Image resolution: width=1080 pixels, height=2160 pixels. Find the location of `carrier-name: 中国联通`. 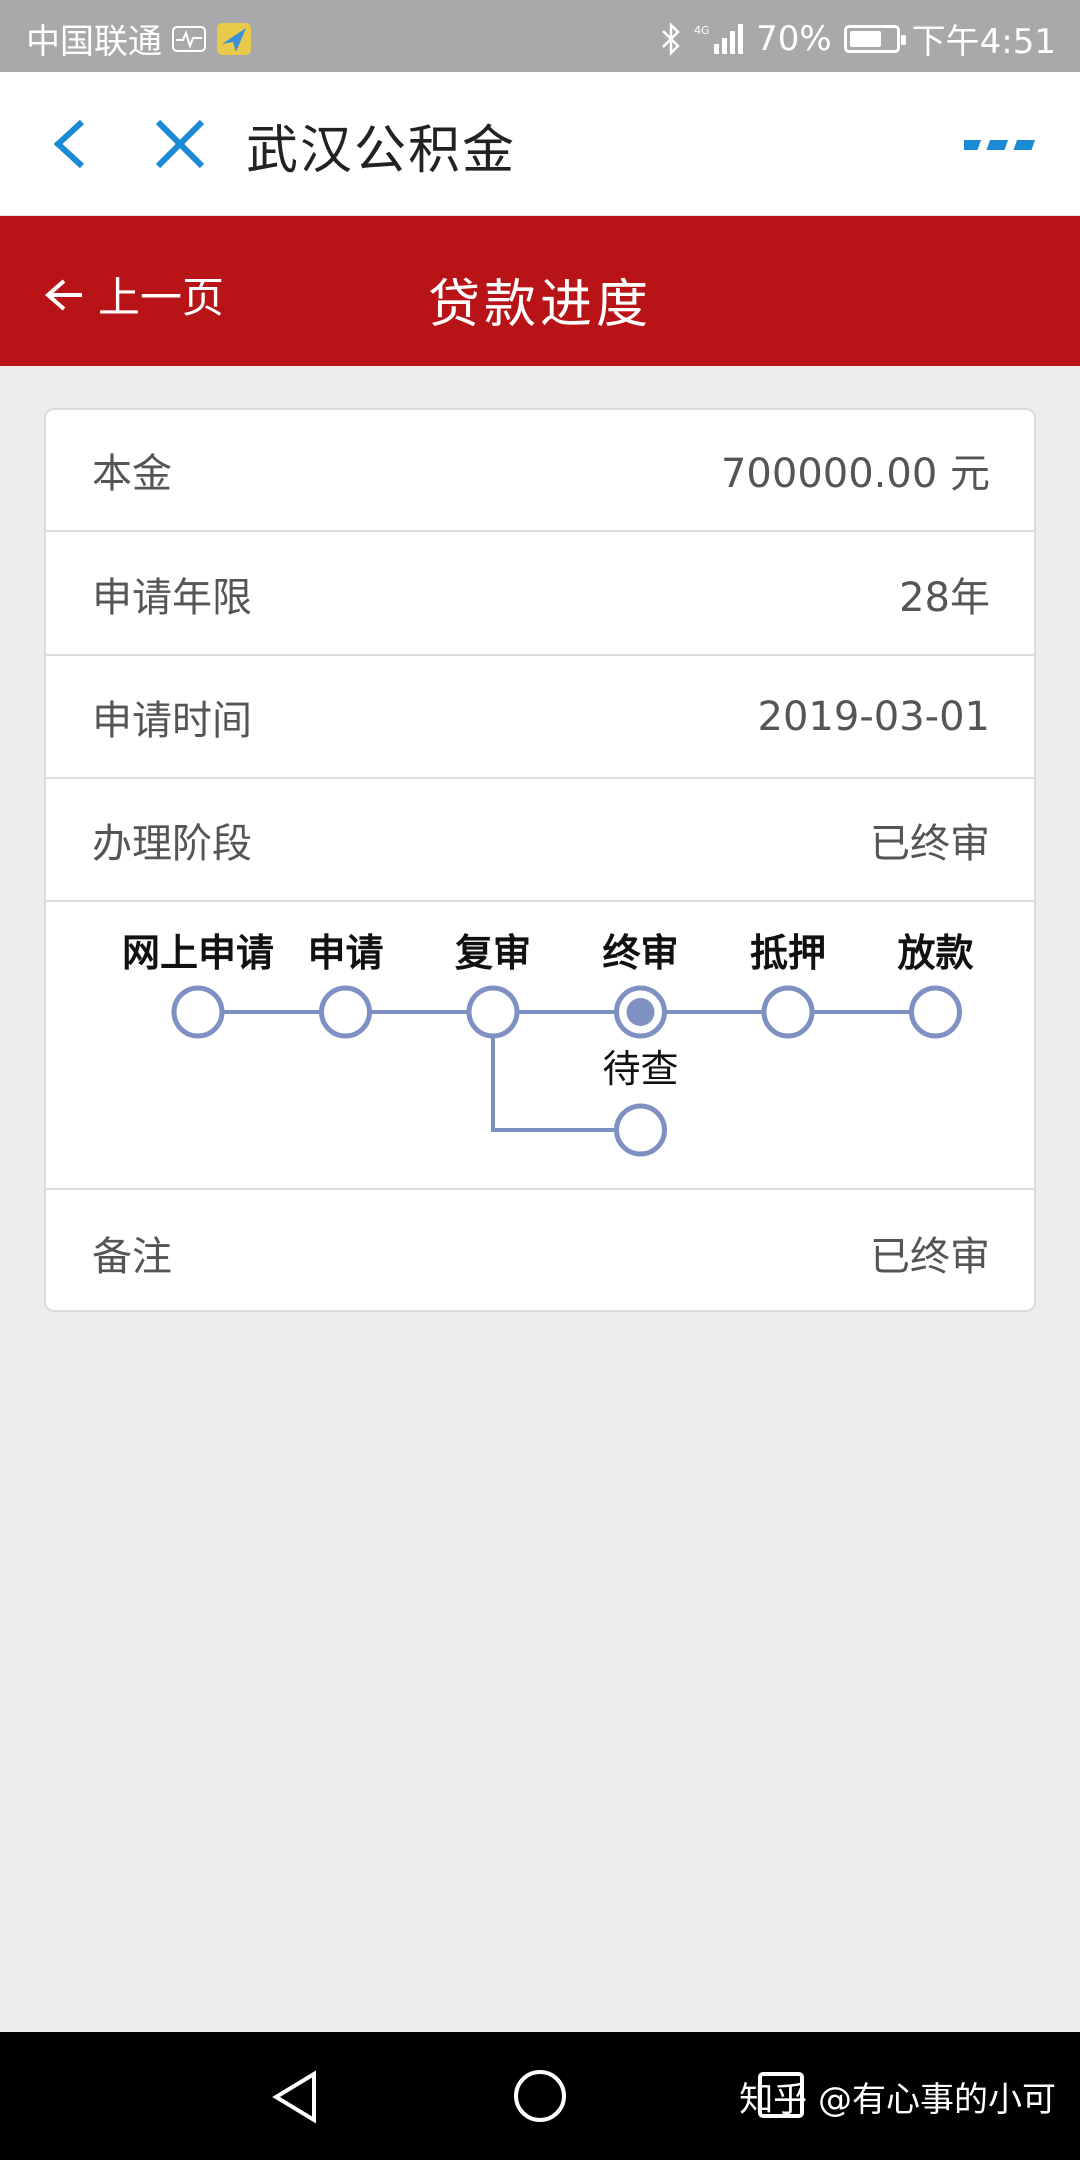

carrier-name: 中国联通 is located at coordinates (94, 42).